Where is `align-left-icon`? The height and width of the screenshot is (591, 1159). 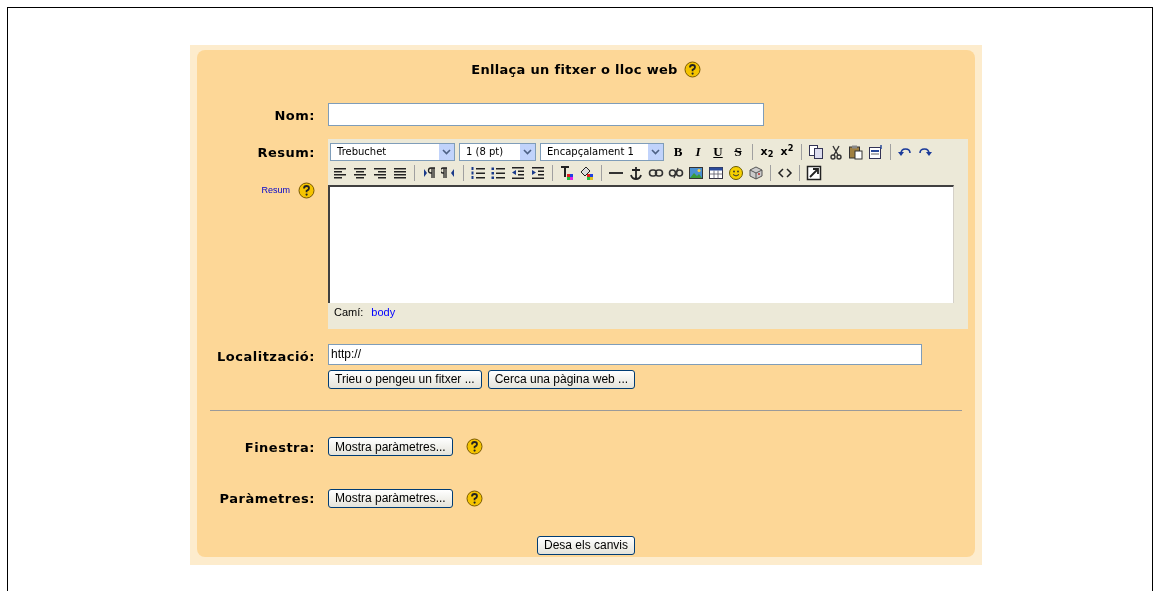 align-left-icon is located at coordinates (340, 173).